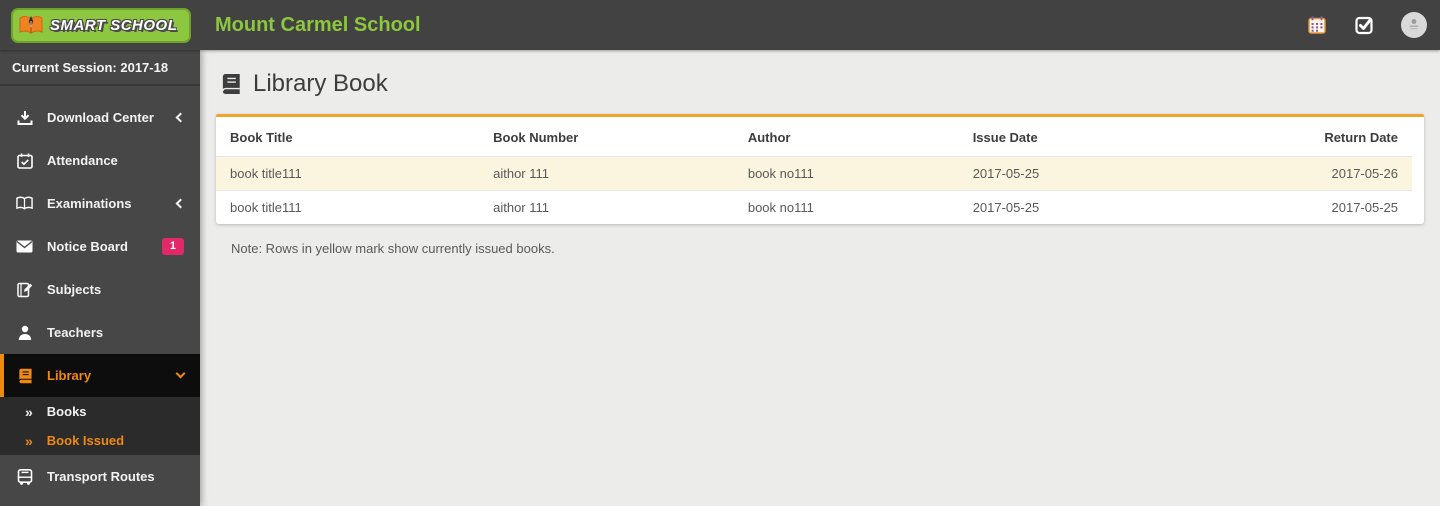  I want to click on sidebar-item-label: Examinations, so click(89, 203).